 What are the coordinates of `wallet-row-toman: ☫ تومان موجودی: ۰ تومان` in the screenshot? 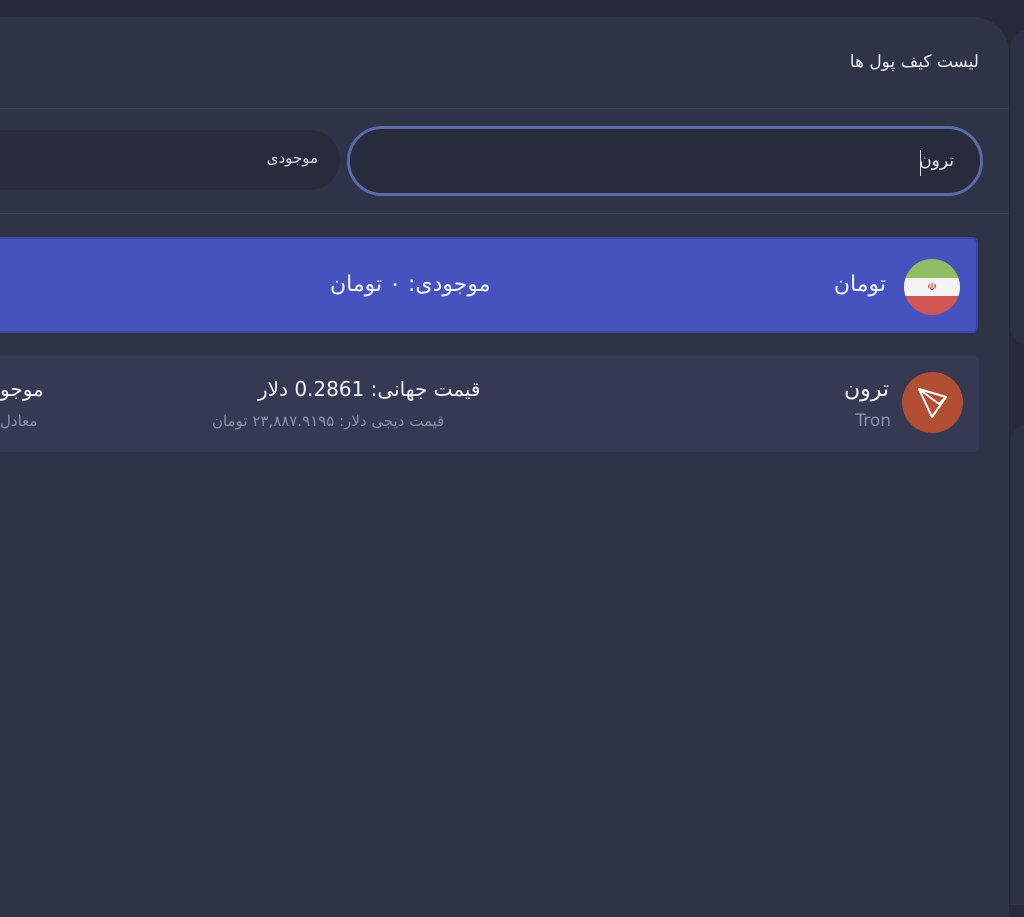 It's located at (489, 285).